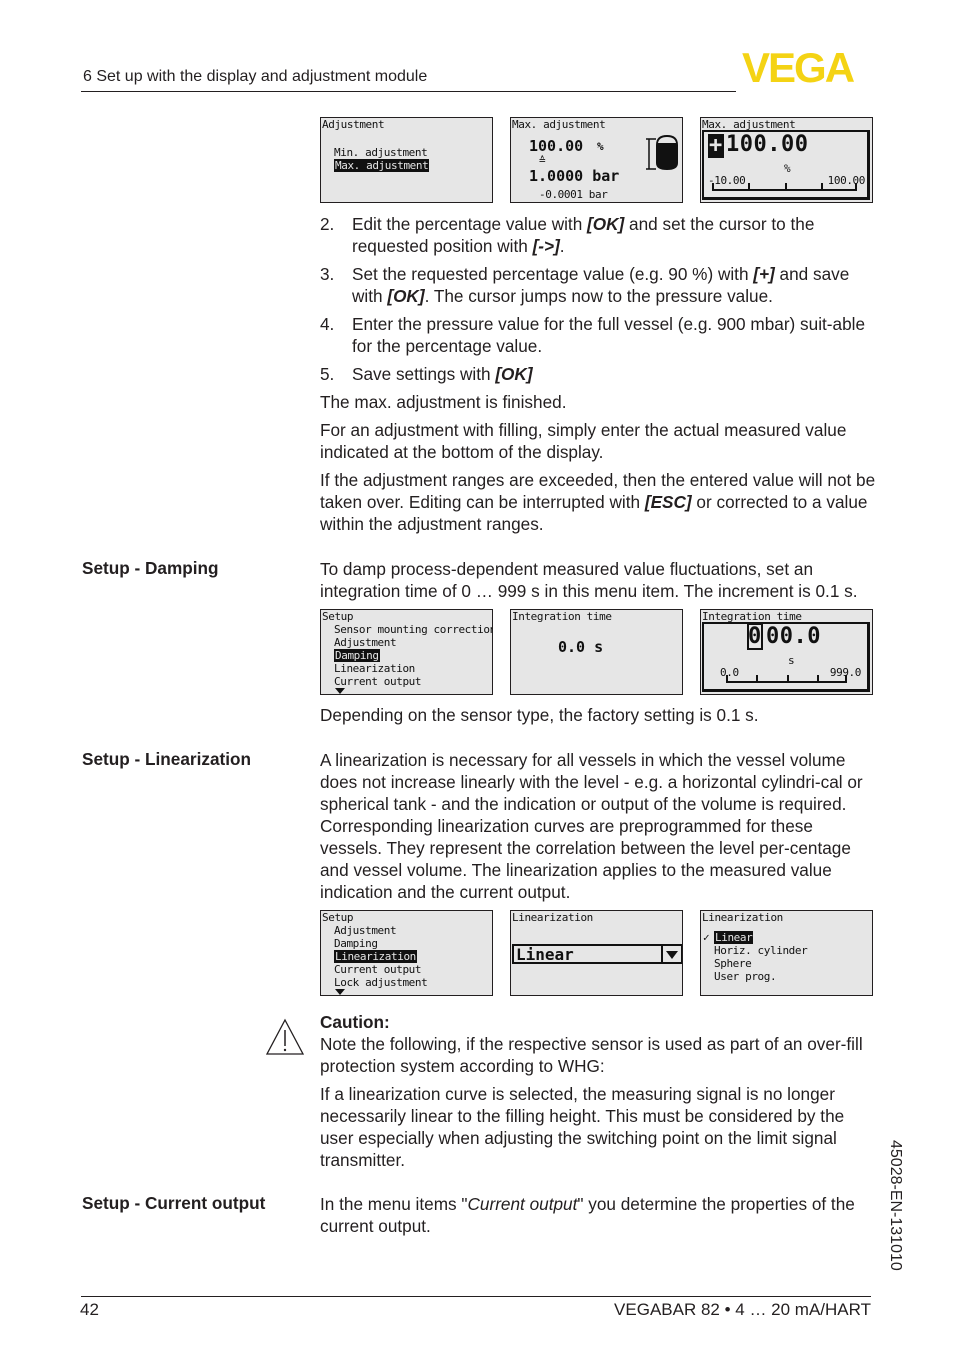  I want to click on menu-item: Linearization, so click(374, 668).